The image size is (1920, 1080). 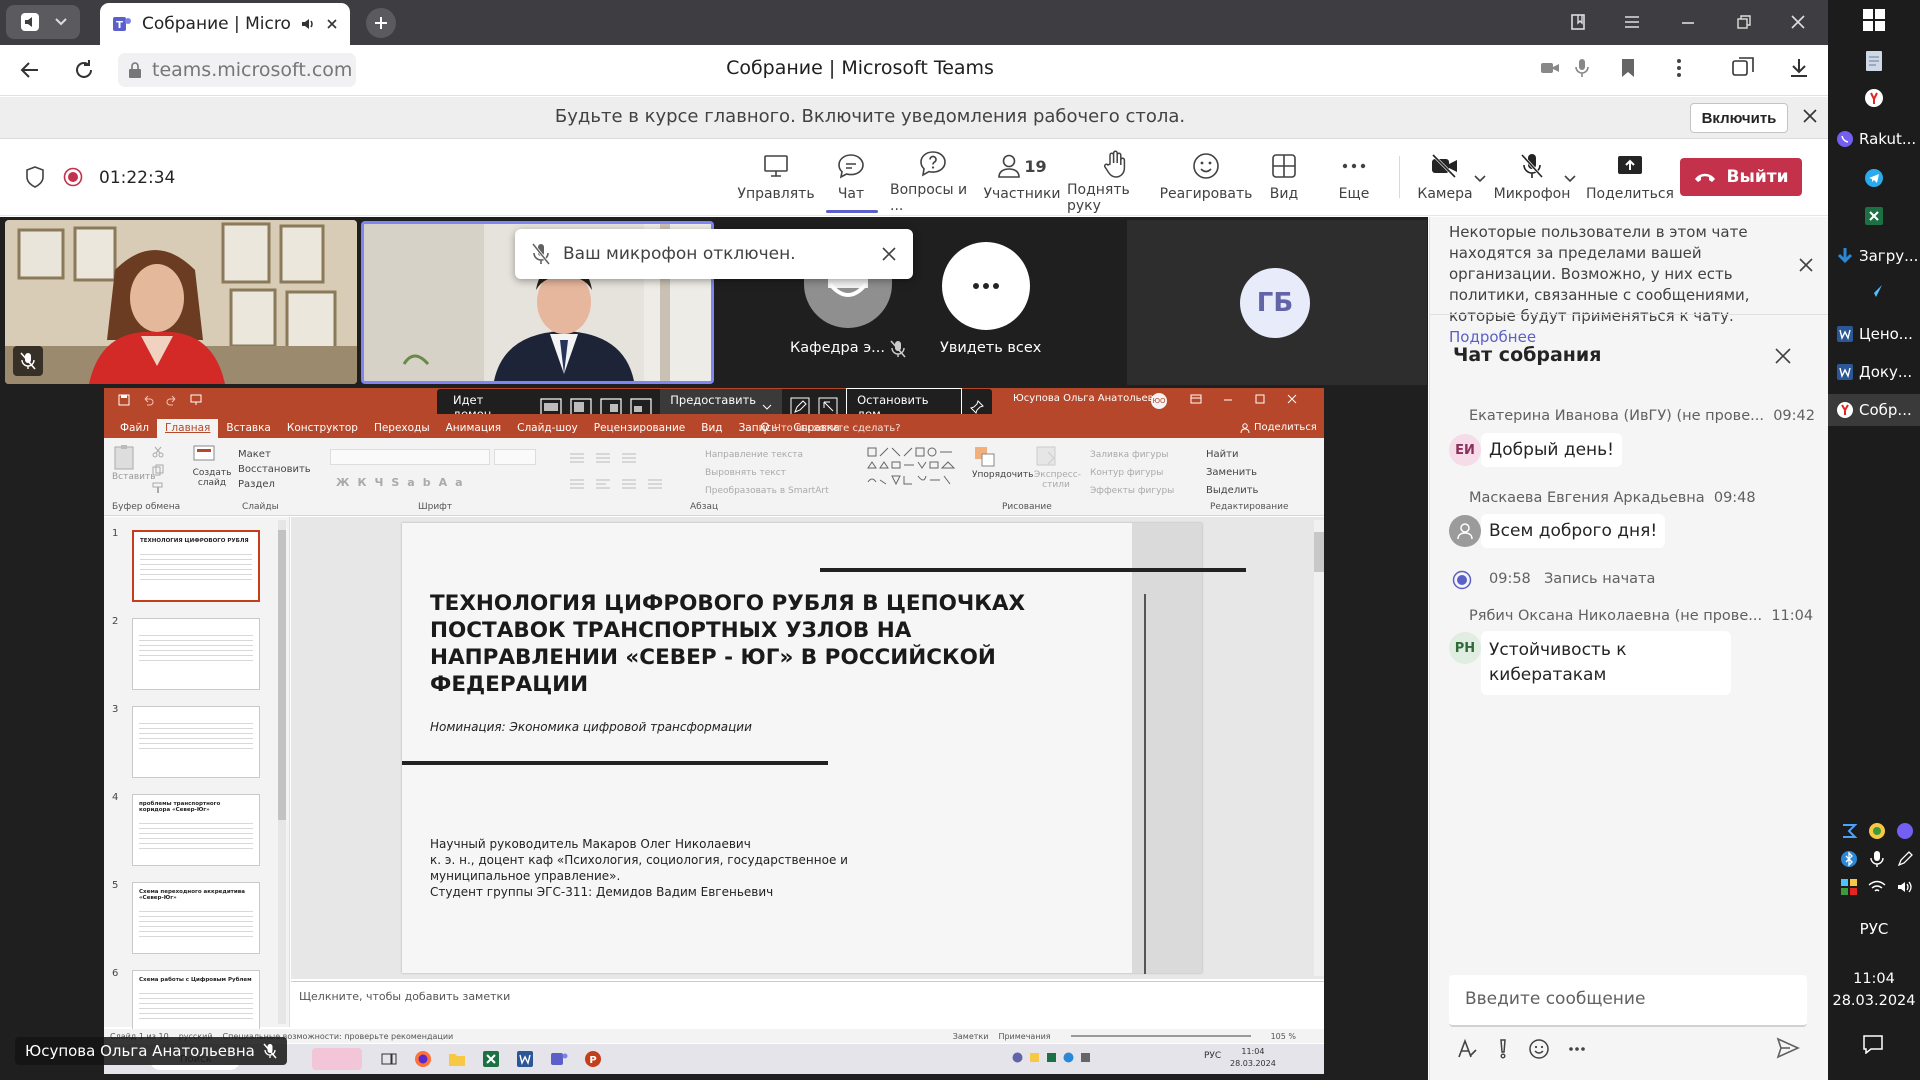 I want to click on ppt-tab: Анимация, so click(x=474, y=428).